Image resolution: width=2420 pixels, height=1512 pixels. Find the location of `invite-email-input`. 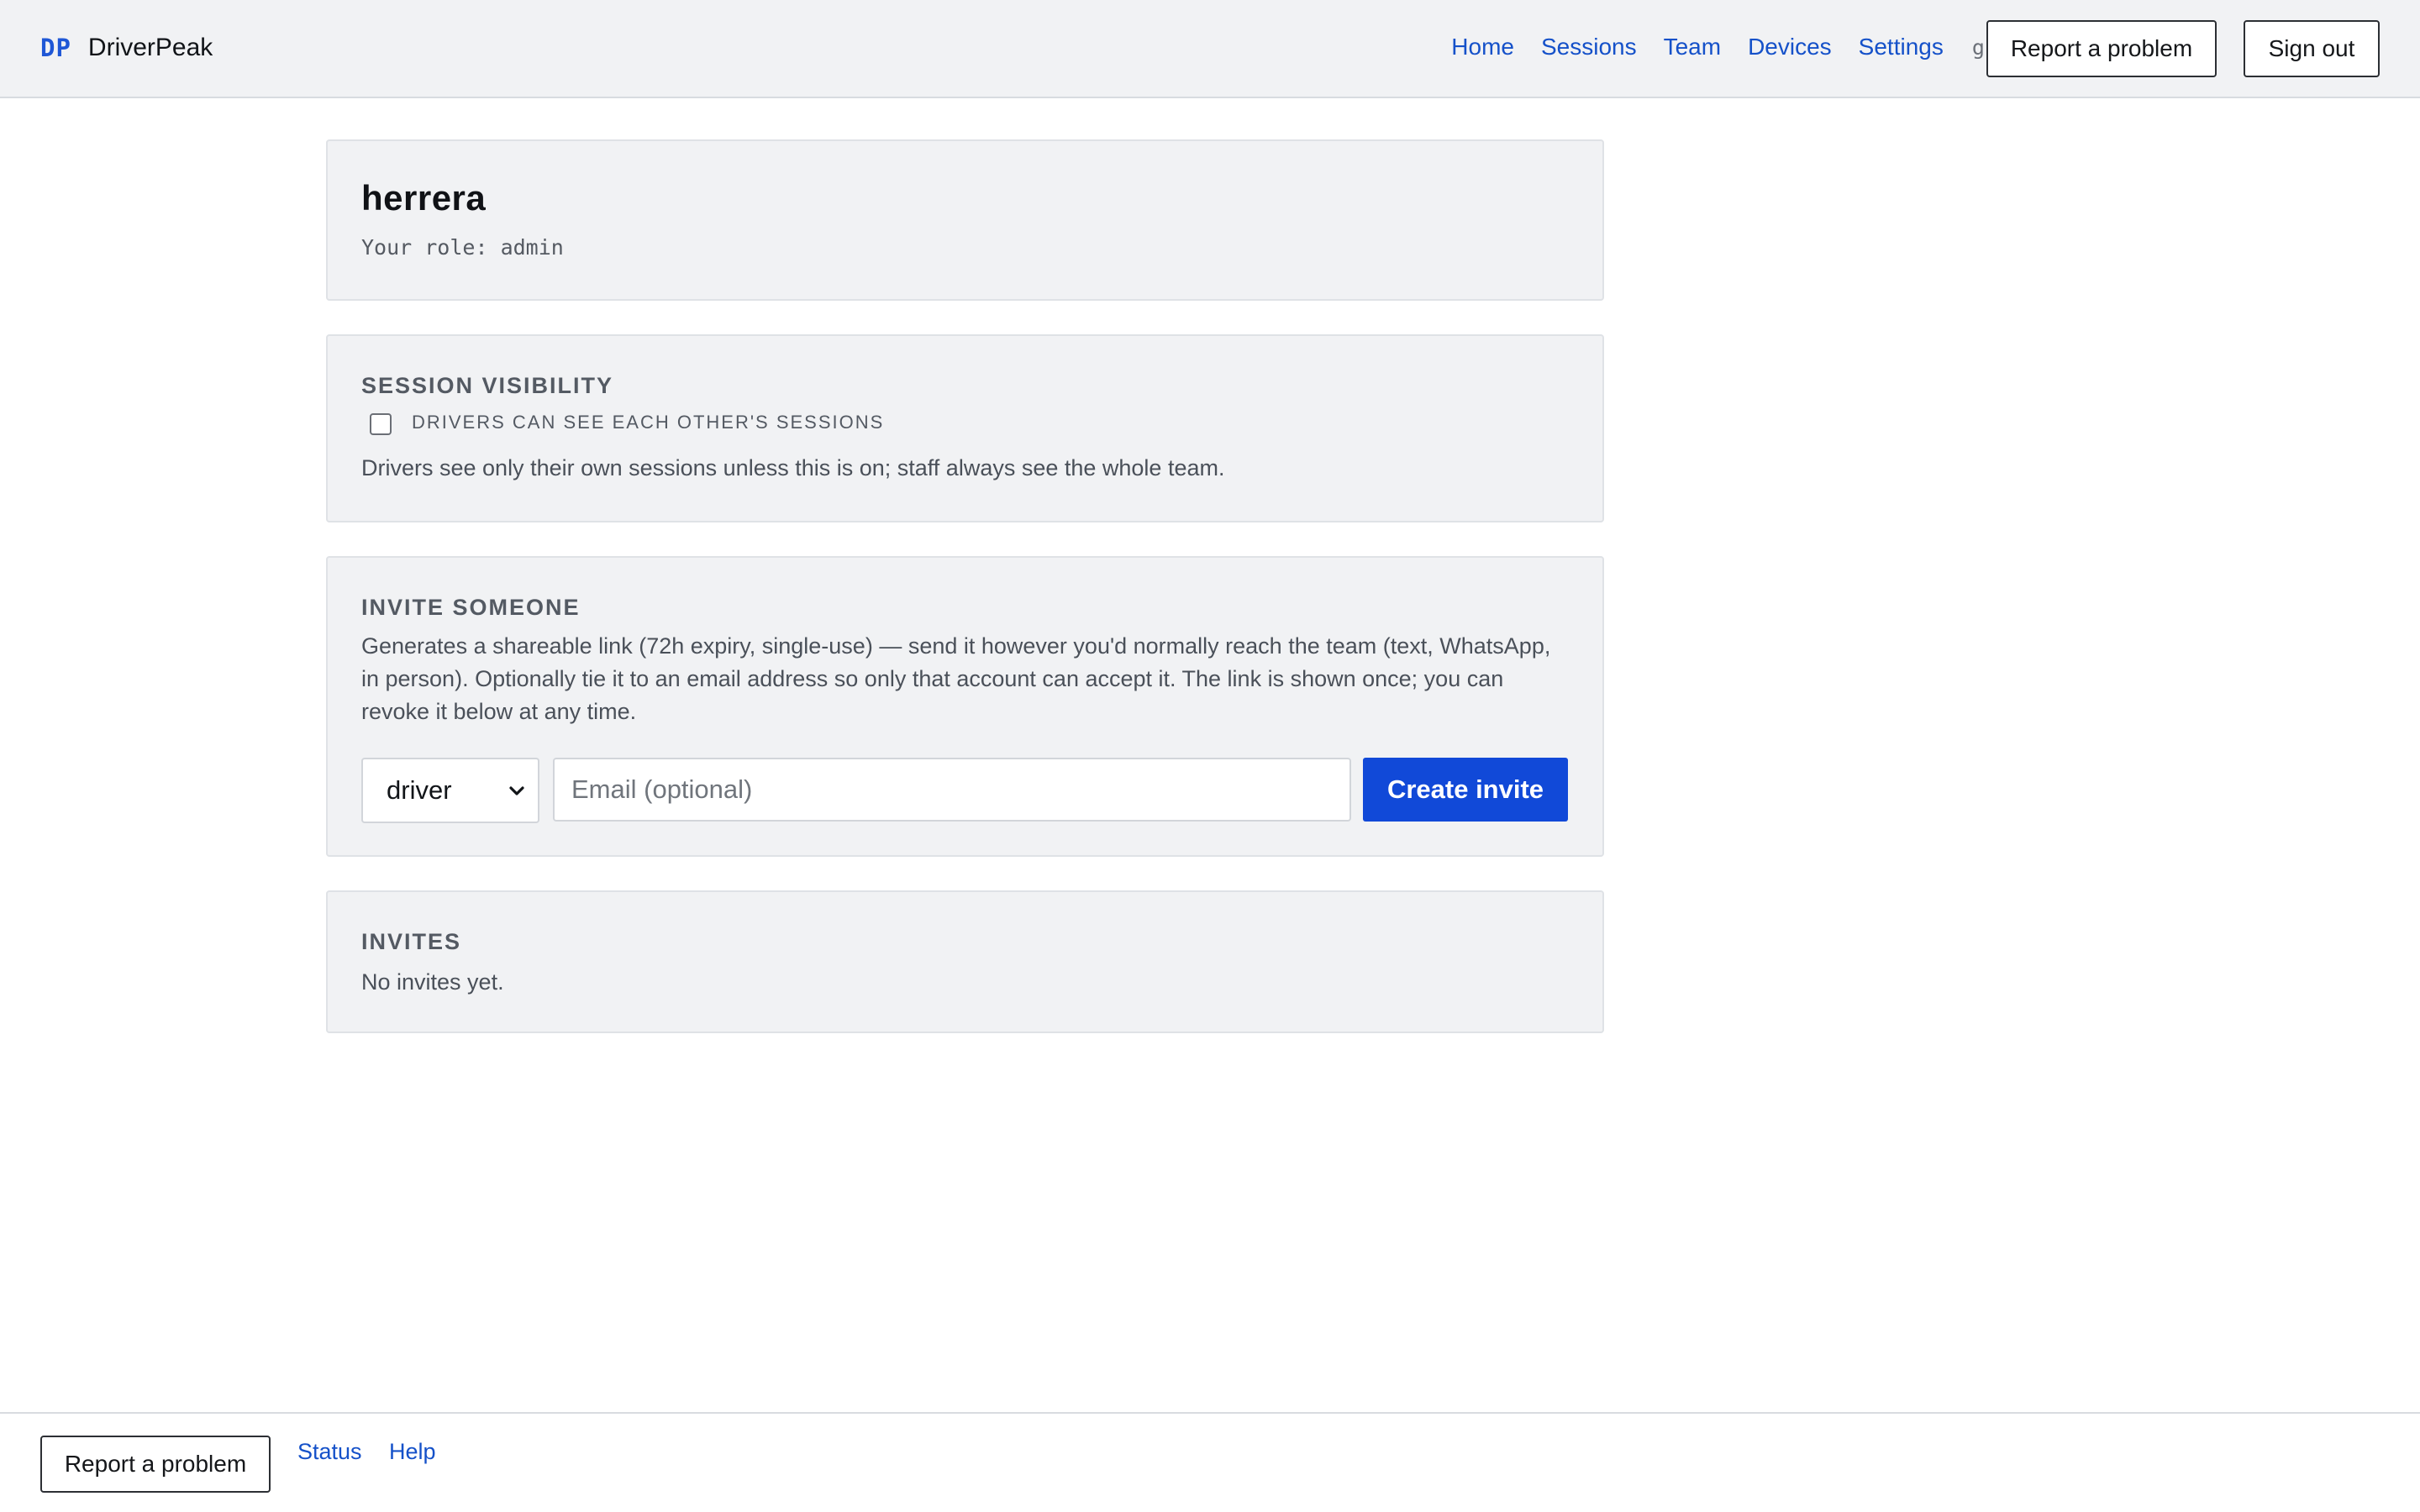

invite-email-input is located at coordinates (952, 790).